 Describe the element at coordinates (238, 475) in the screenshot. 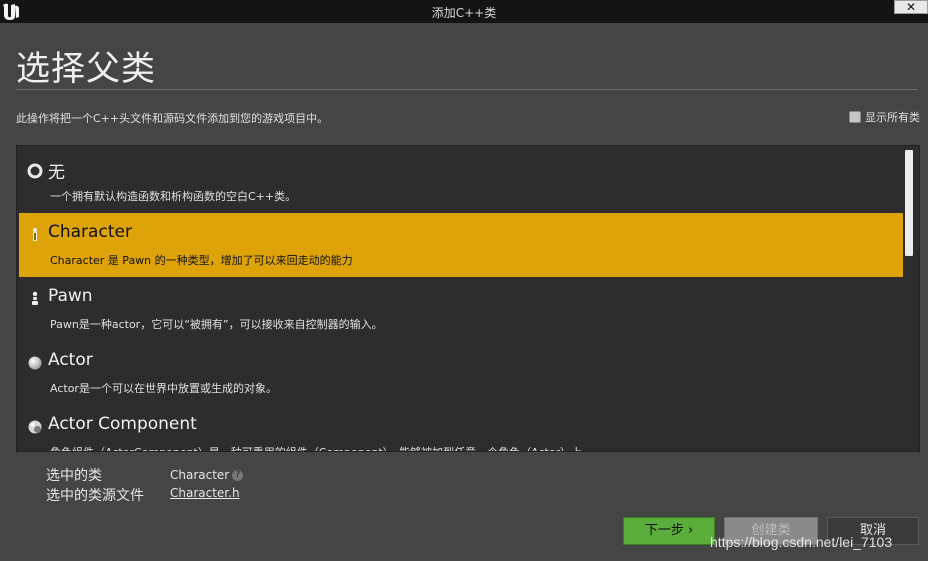

I see `help-icon: ?` at that location.